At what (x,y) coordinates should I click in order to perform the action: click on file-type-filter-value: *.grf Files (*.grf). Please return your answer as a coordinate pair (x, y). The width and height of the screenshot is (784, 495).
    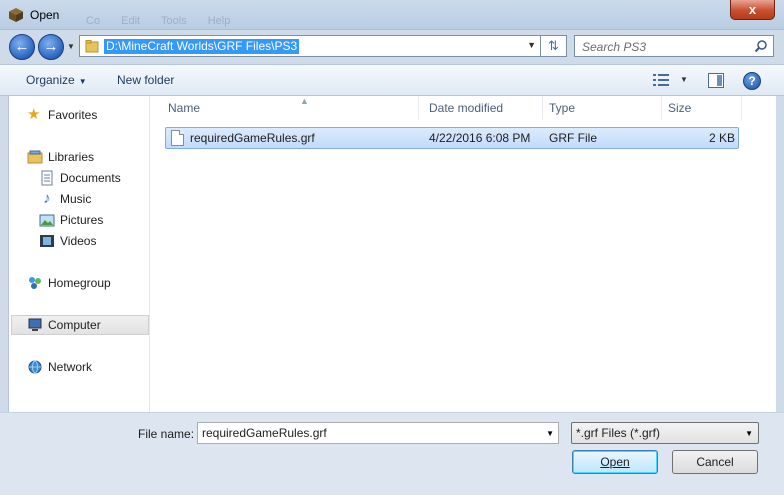
    Looking at the image, I should click on (618, 433).